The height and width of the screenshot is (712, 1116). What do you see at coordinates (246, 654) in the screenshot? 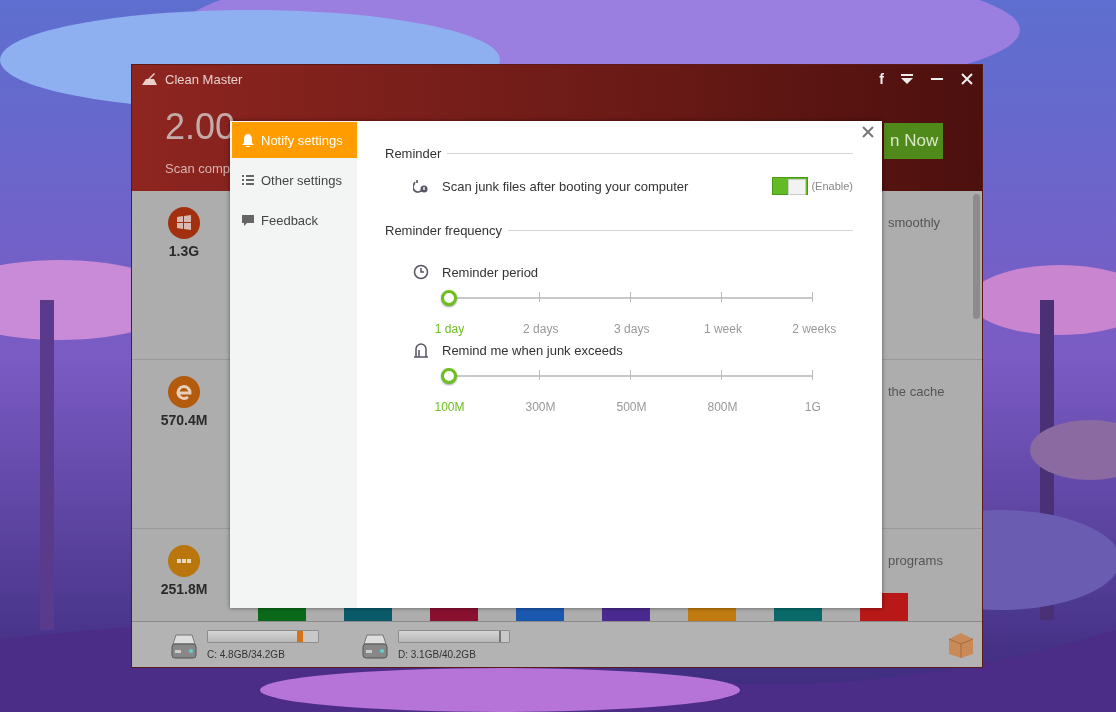
I see `drive-usage: C: 4.8GB/34.2GB` at bounding box center [246, 654].